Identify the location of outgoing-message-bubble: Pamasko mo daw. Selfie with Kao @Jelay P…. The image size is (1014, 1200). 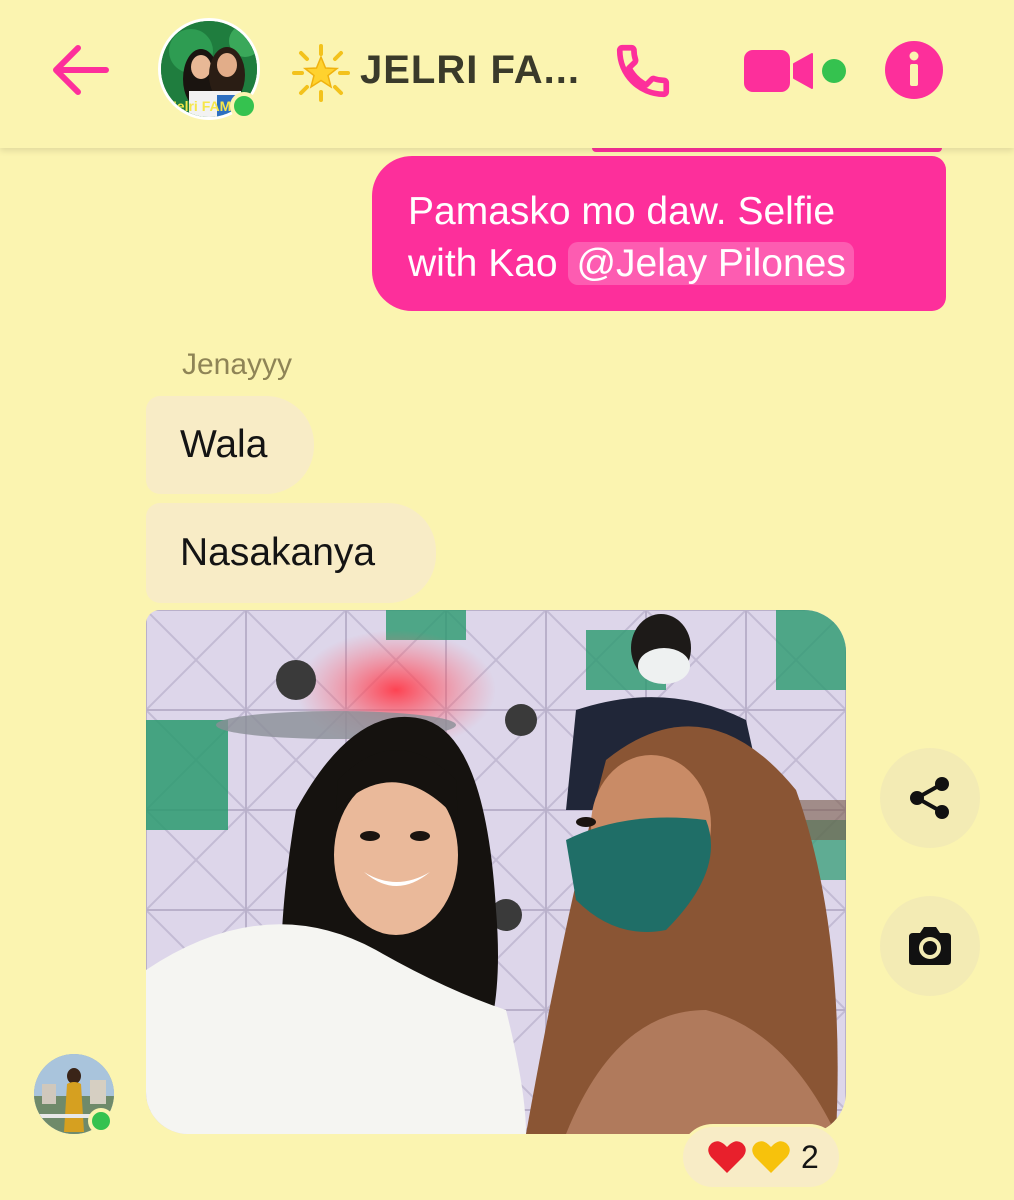
(659, 233).